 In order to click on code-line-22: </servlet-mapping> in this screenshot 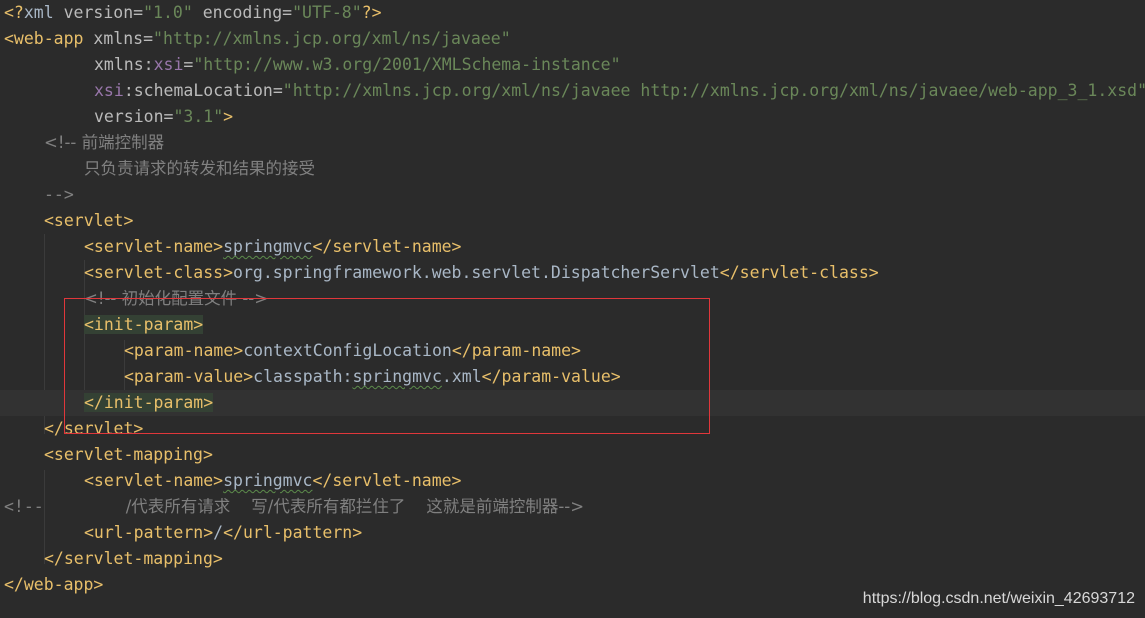, I will do `click(572, 559)`.